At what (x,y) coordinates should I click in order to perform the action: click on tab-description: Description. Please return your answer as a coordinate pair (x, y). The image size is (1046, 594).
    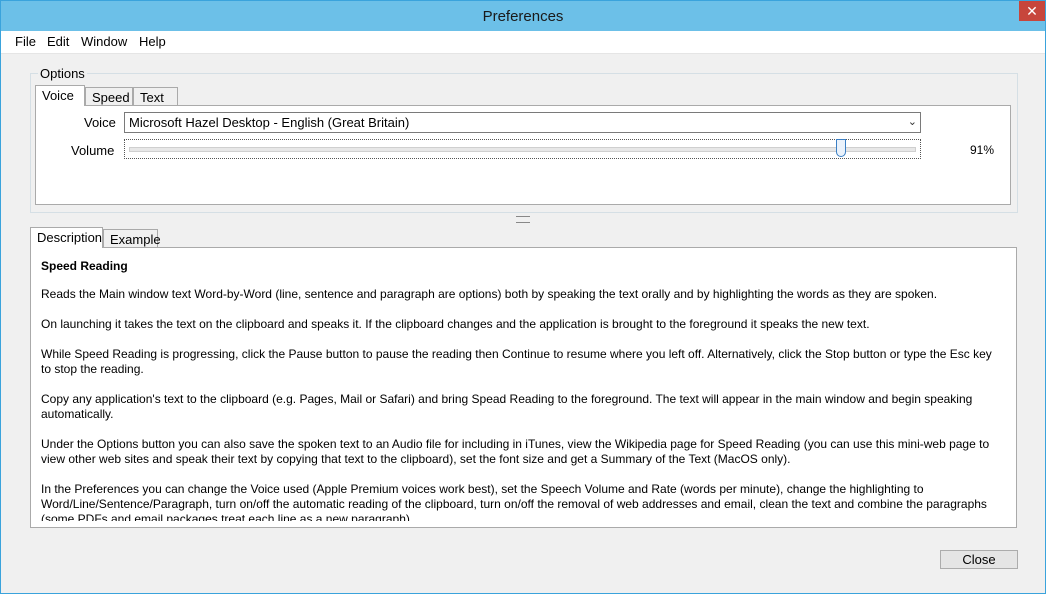
    Looking at the image, I should click on (66, 237).